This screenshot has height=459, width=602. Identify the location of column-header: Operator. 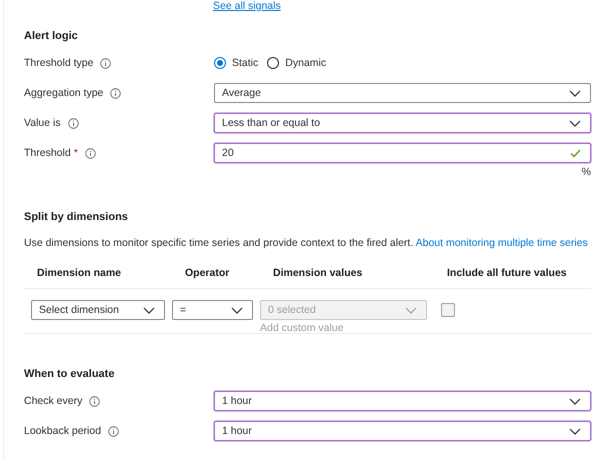
(207, 273).